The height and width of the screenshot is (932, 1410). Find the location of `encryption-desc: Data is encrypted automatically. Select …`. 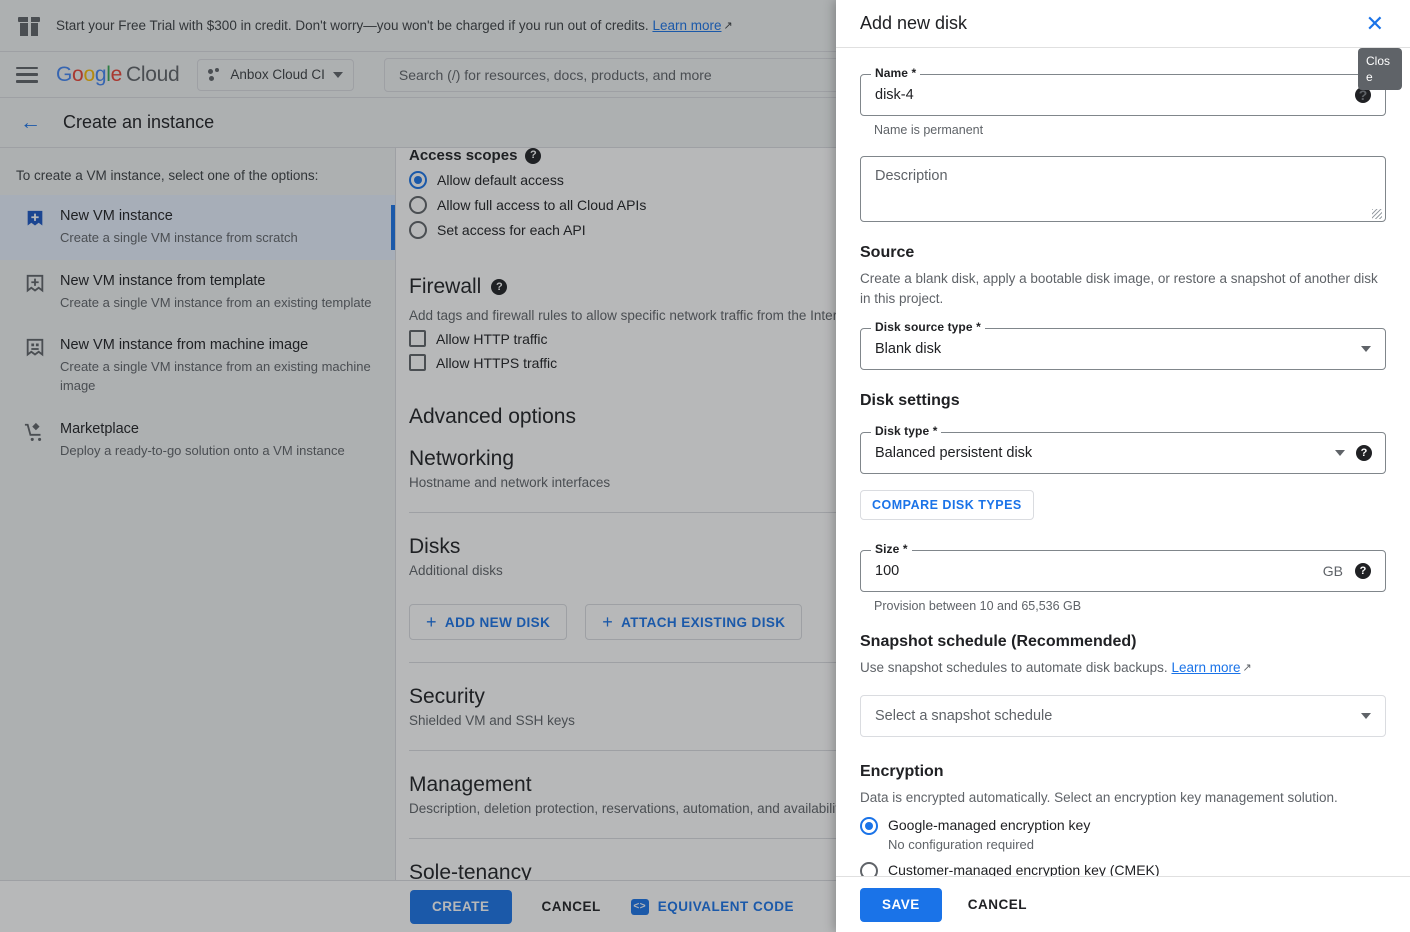

encryption-desc: Data is encrypted automatically. Select … is located at coordinates (1099, 797).